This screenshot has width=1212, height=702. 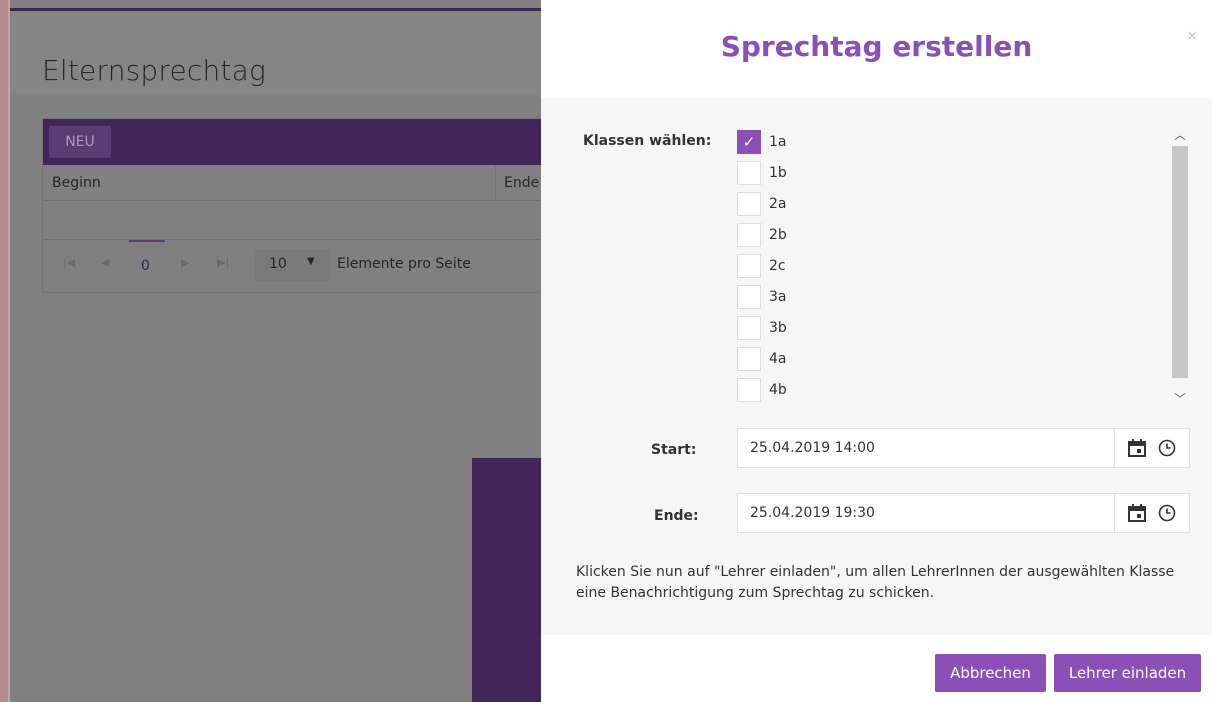 I want to click on dropdown-arrow-icon: ▼, so click(x=311, y=261).